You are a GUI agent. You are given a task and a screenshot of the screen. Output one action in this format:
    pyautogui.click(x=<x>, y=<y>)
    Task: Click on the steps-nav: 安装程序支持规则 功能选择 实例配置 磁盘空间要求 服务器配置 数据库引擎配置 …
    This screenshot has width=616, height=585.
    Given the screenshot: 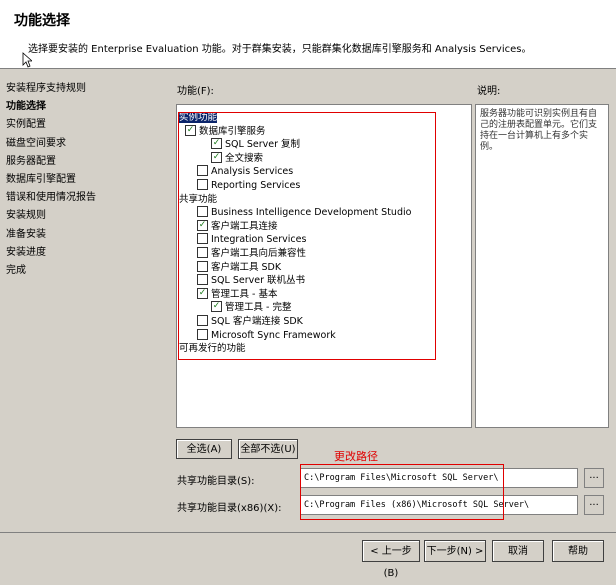 What is the action you would take?
    pyautogui.click(x=86, y=180)
    